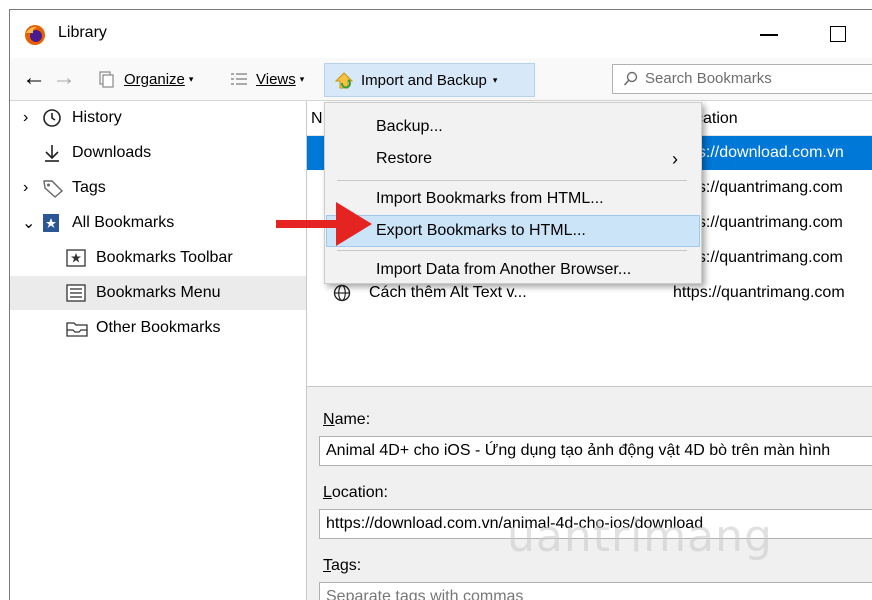  Describe the element at coordinates (344, 80) in the screenshot. I see `import-backup-icon` at that location.